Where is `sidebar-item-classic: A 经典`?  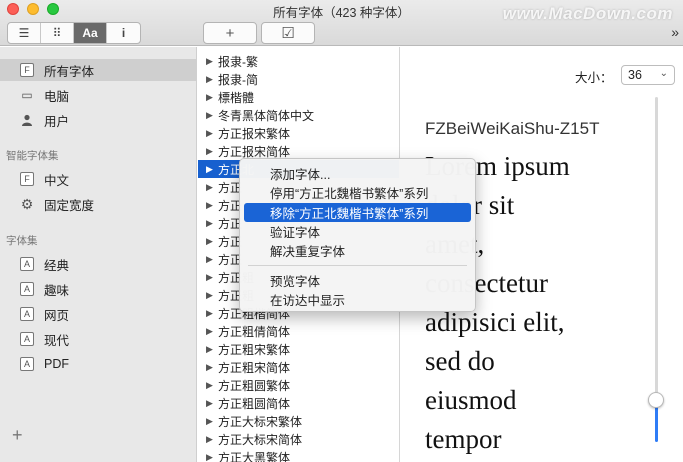
sidebar-item-classic: A 经典 is located at coordinates (98, 264).